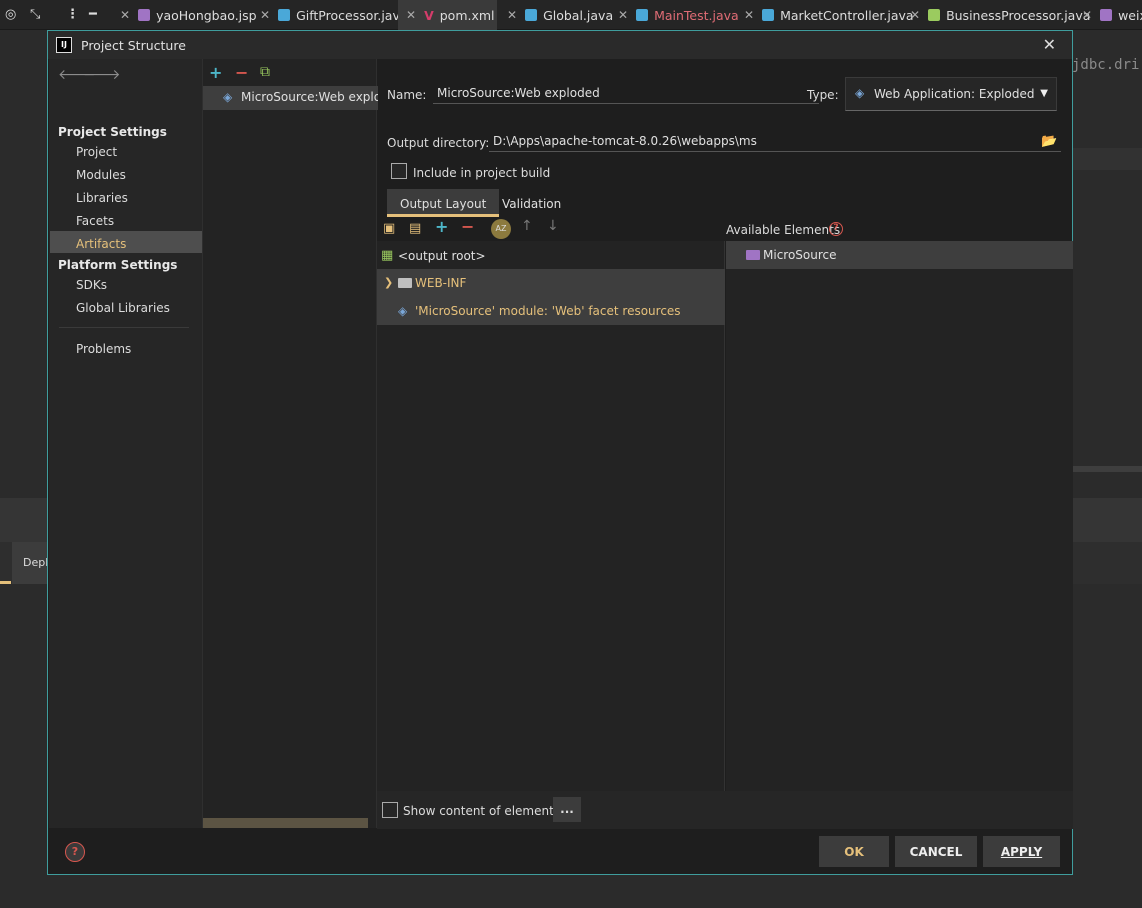 This screenshot has width=1142, height=908. Describe the element at coordinates (1106, 65) in the screenshot. I see `editor-code: jdbc.dri` at that location.